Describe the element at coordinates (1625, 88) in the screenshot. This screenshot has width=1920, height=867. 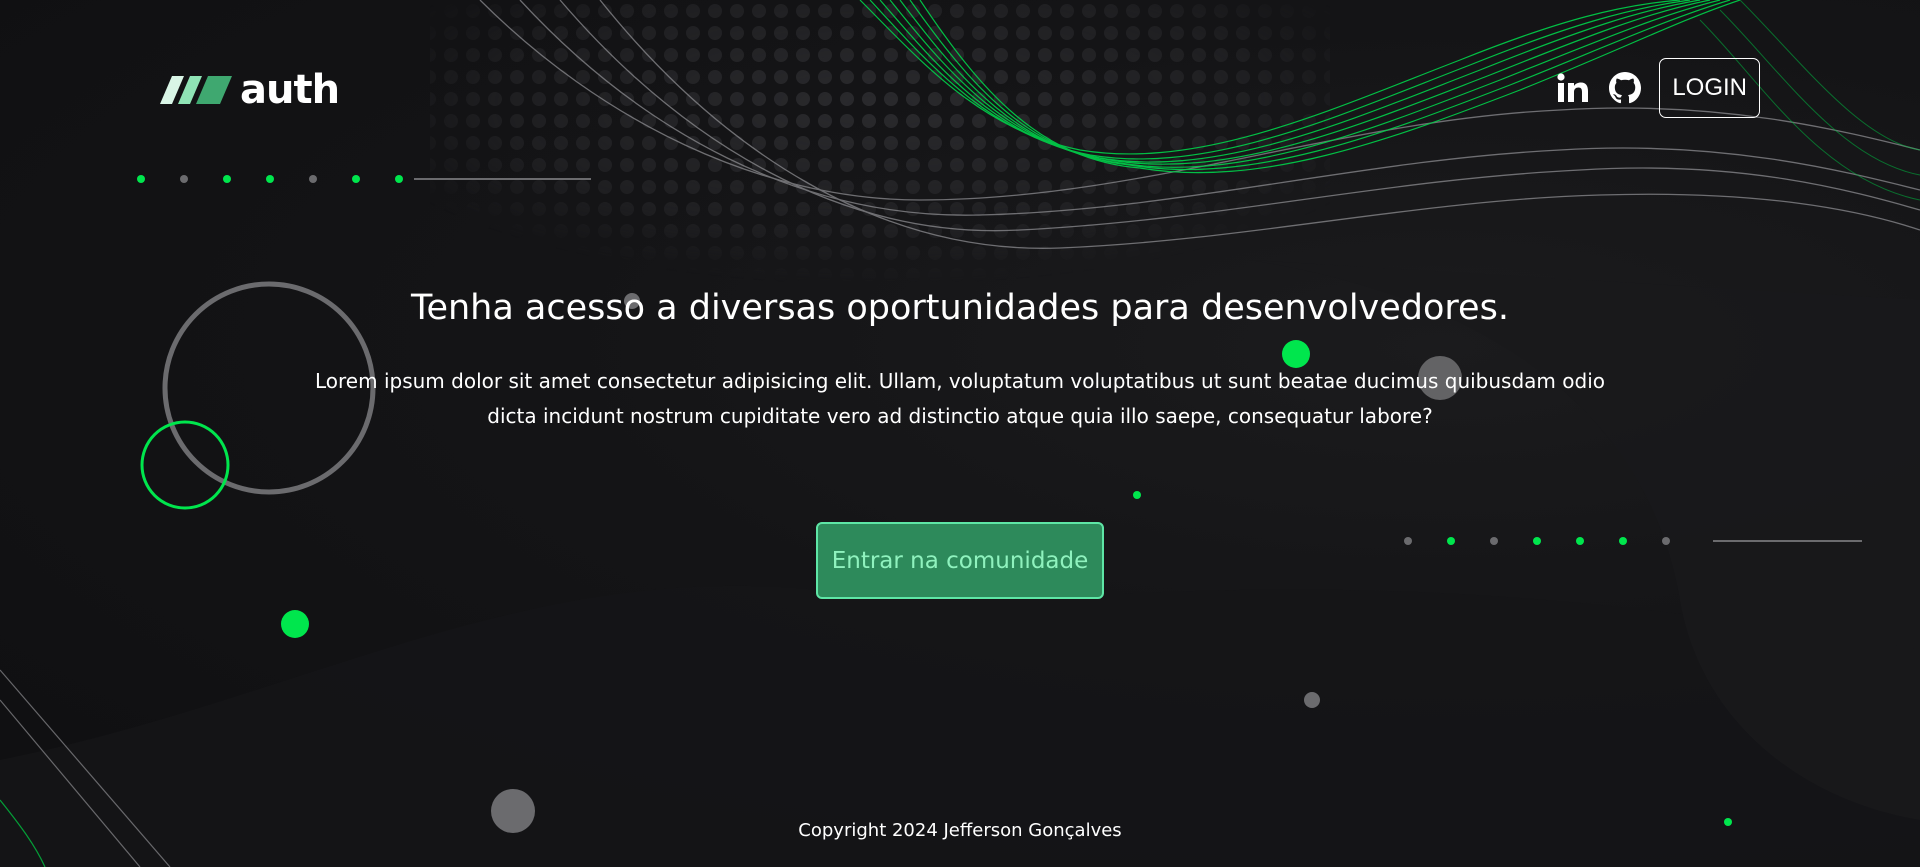
I see `github-icon` at that location.